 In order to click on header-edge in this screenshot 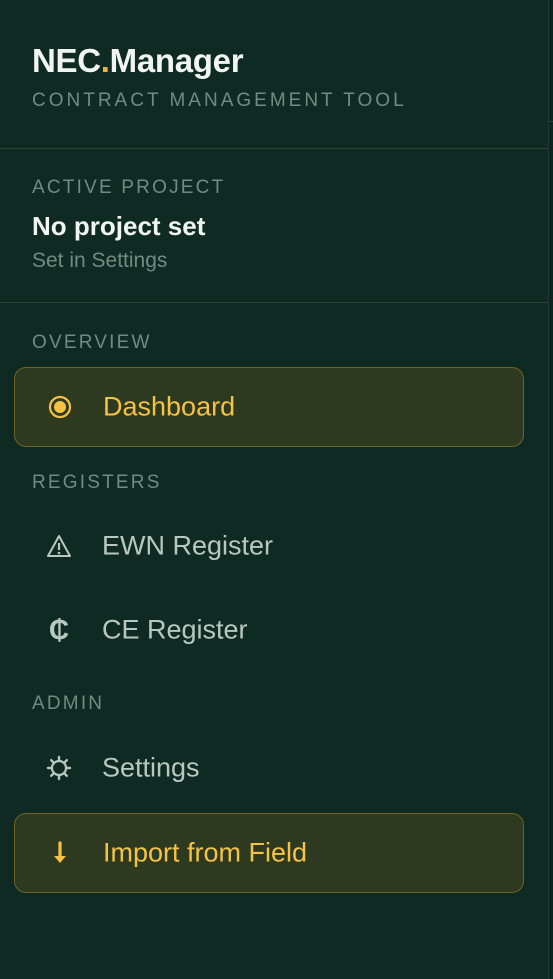, I will do `click(551, 61)`.